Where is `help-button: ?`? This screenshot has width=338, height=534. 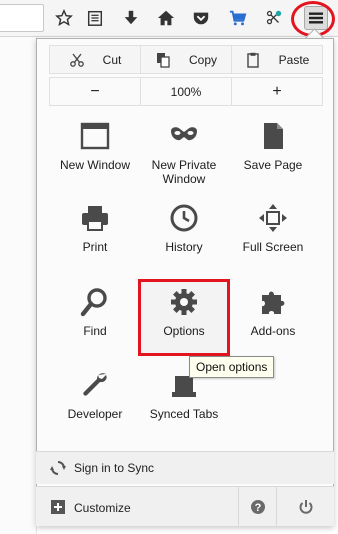 help-button: ? is located at coordinates (257, 506).